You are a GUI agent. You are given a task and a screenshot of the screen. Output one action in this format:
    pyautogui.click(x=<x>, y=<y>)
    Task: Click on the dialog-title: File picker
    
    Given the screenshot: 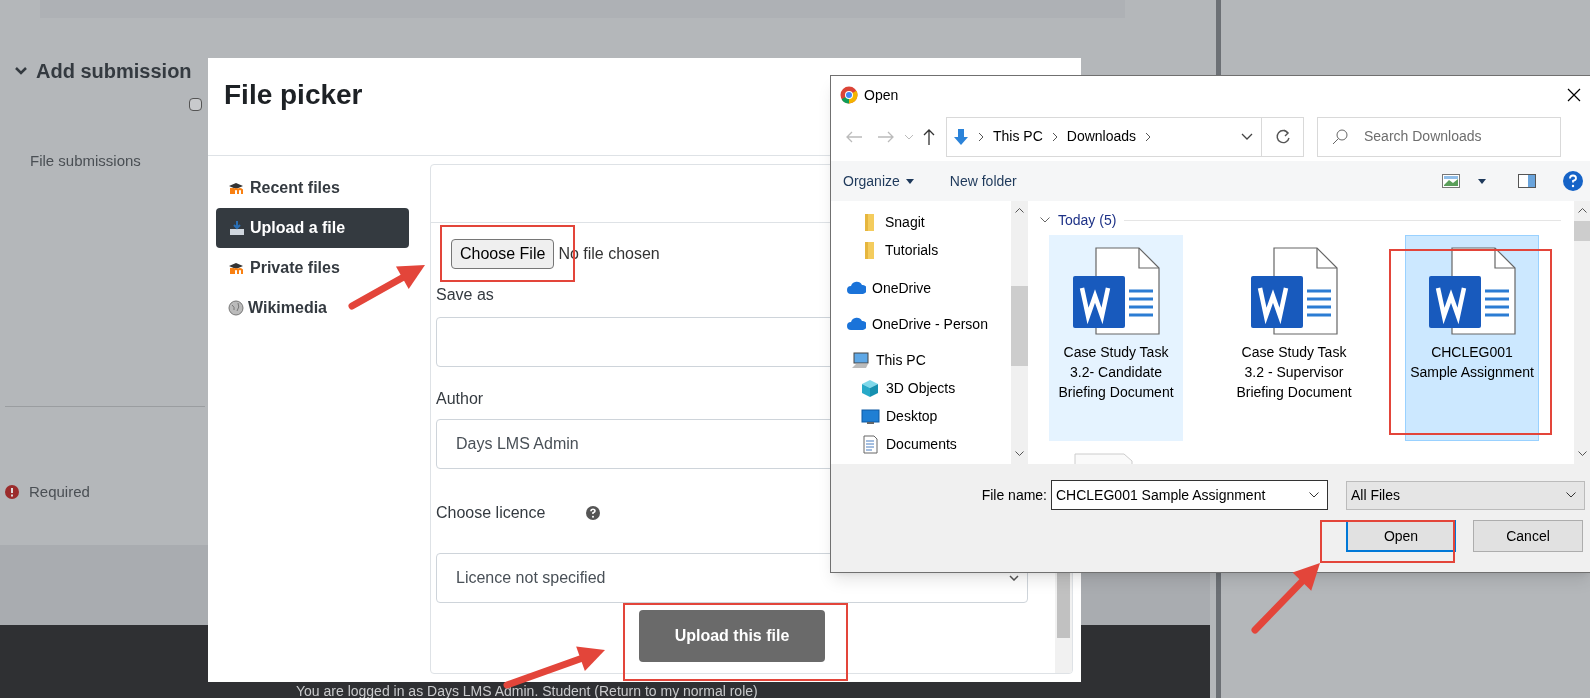 What is the action you would take?
    pyautogui.click(x=293, y=95)
    